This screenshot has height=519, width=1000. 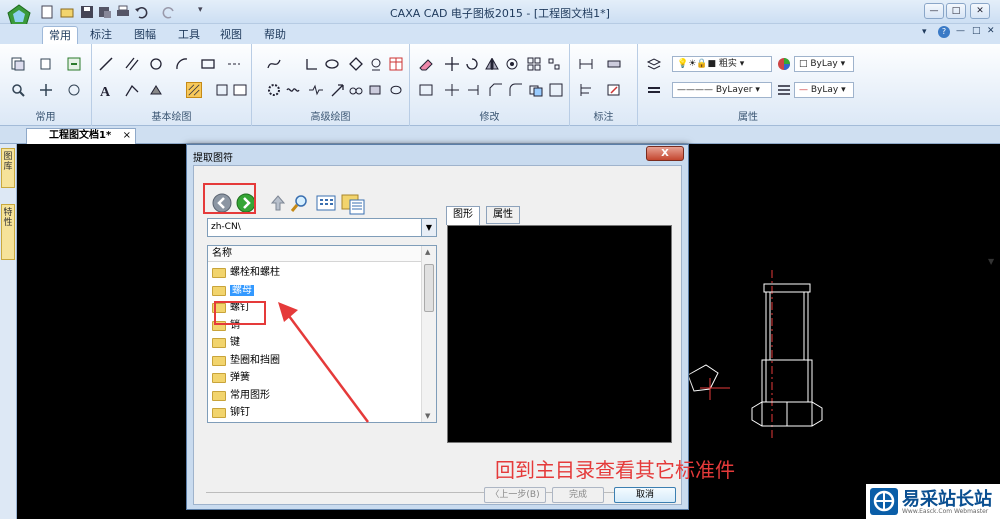 I want to click on scroll-down-icon: ▼, so click(x=427, y=416).